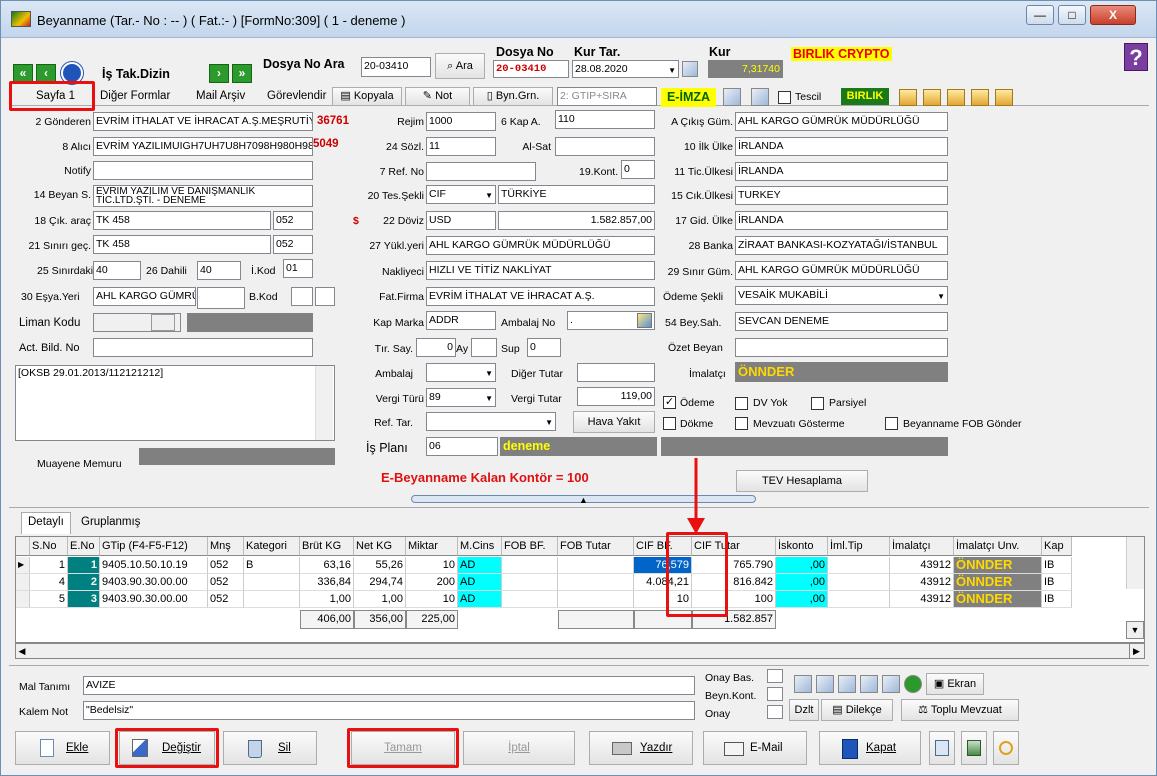 This screenshot has width=1157, height=776. I want to click on ambalaj-select: ▼, so click(461, 372).